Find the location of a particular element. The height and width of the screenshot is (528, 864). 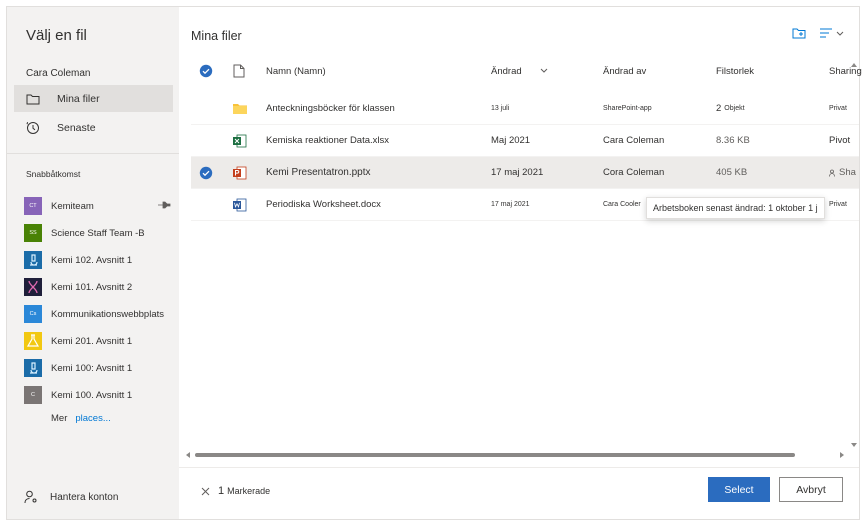

sort-options-icon is located at coordinates (832, 33).